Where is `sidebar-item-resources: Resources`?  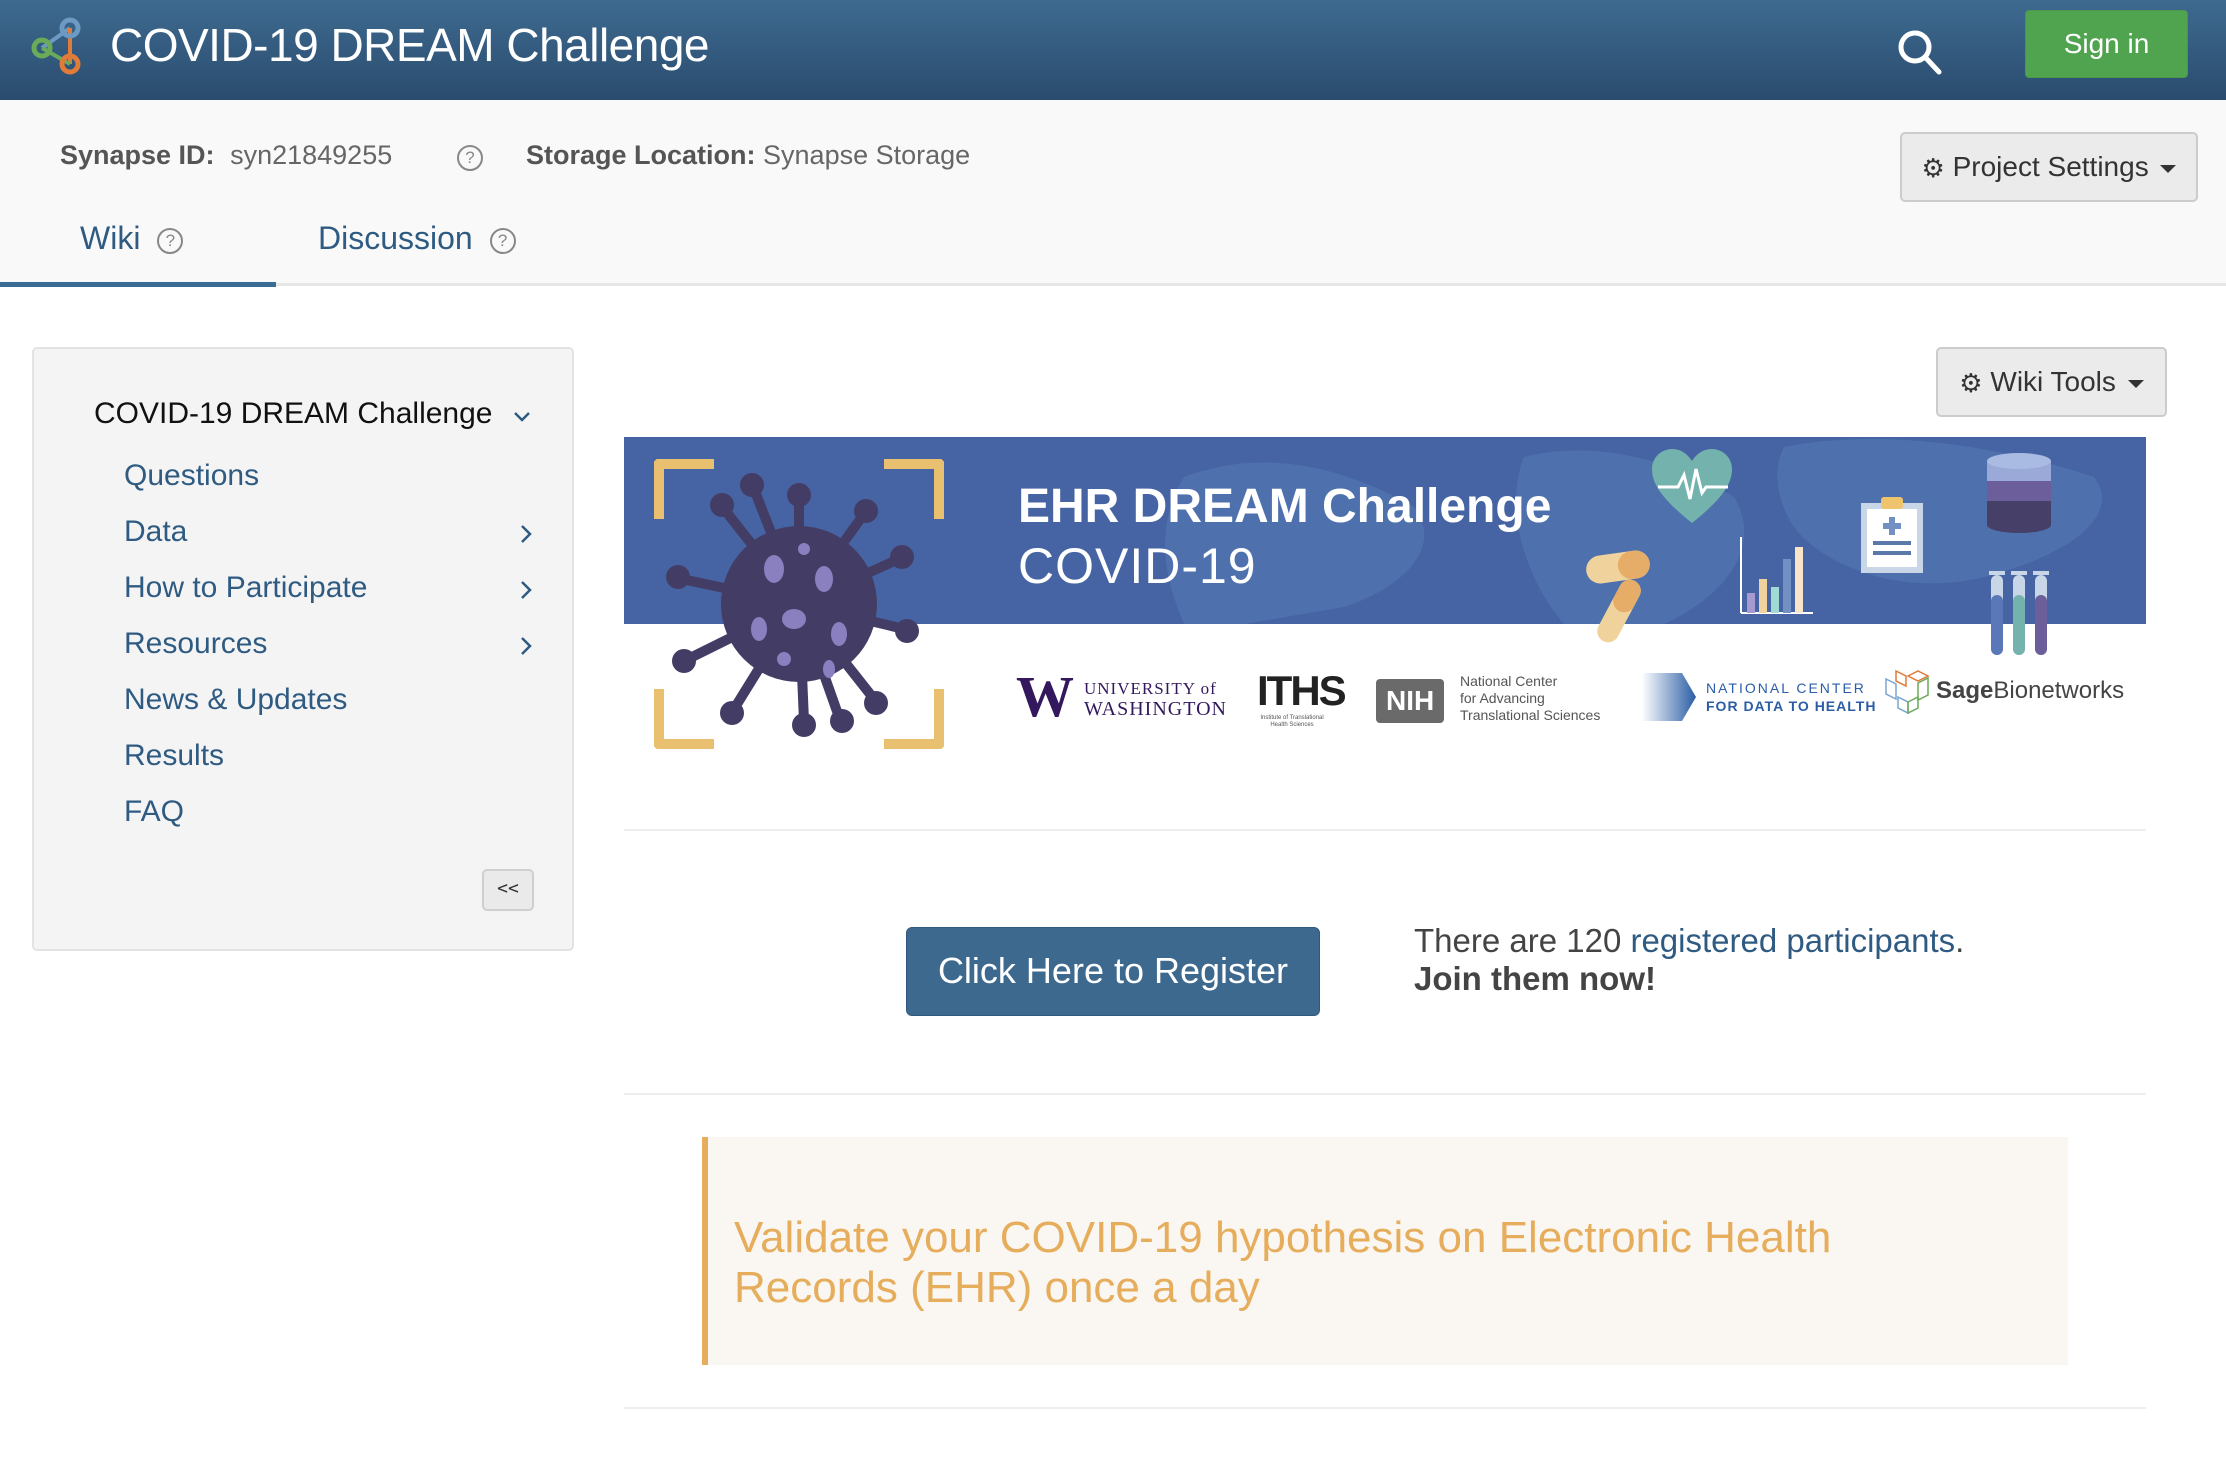 sidebar-item-resources: Resources is located at coordinates (195, 644).